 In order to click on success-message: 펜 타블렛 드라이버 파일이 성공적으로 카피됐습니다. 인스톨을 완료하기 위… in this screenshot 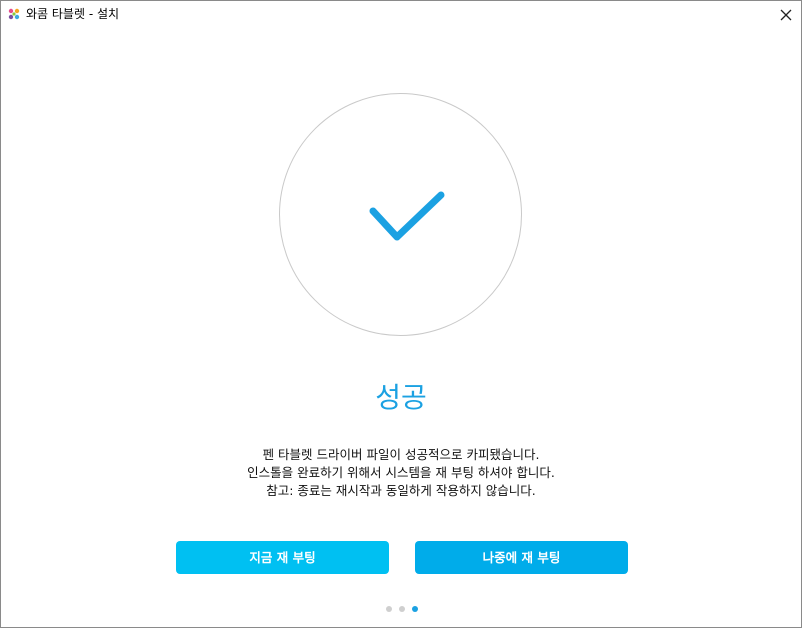, I will do `click(401, 473)`.